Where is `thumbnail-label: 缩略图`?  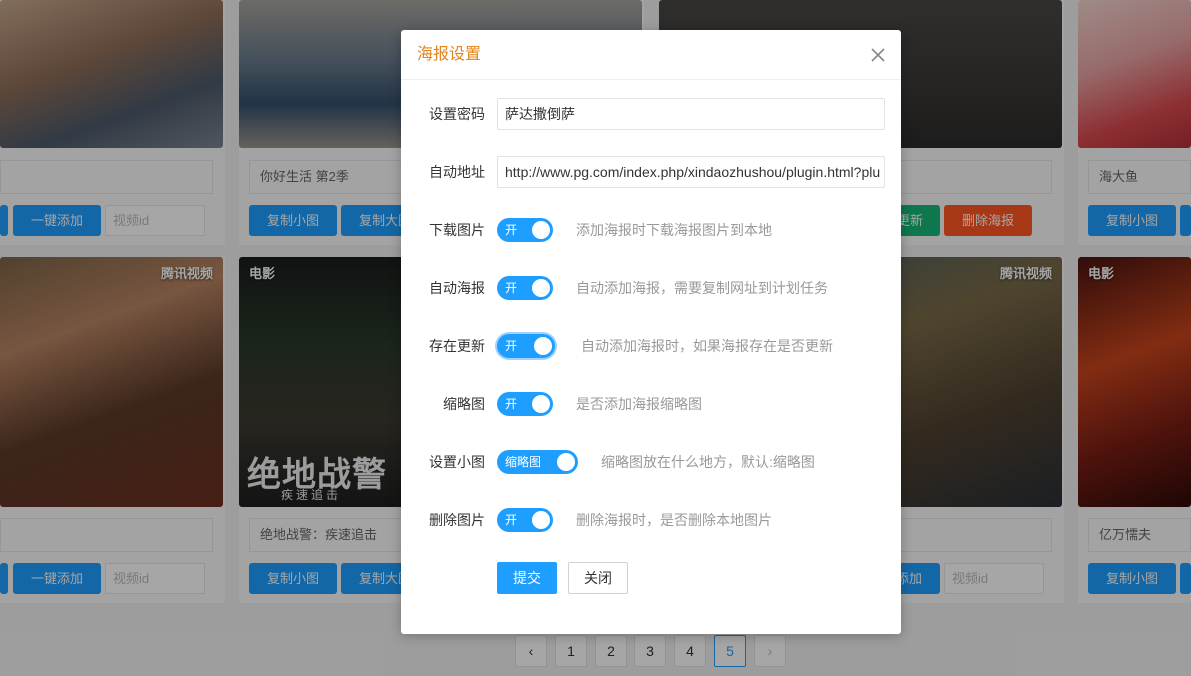 thumbnail-label: 缩略图 is located at coordinates (464, 404).